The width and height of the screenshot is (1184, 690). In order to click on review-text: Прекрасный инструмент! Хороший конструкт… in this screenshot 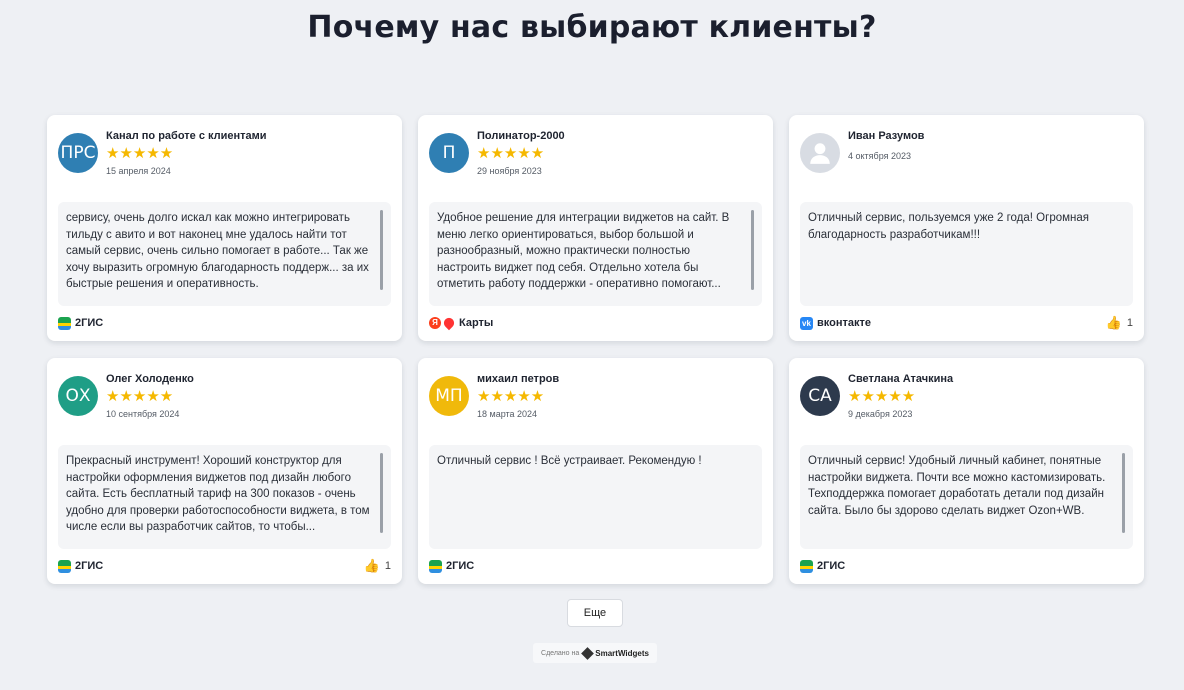, I will do `click(218, 494)`.